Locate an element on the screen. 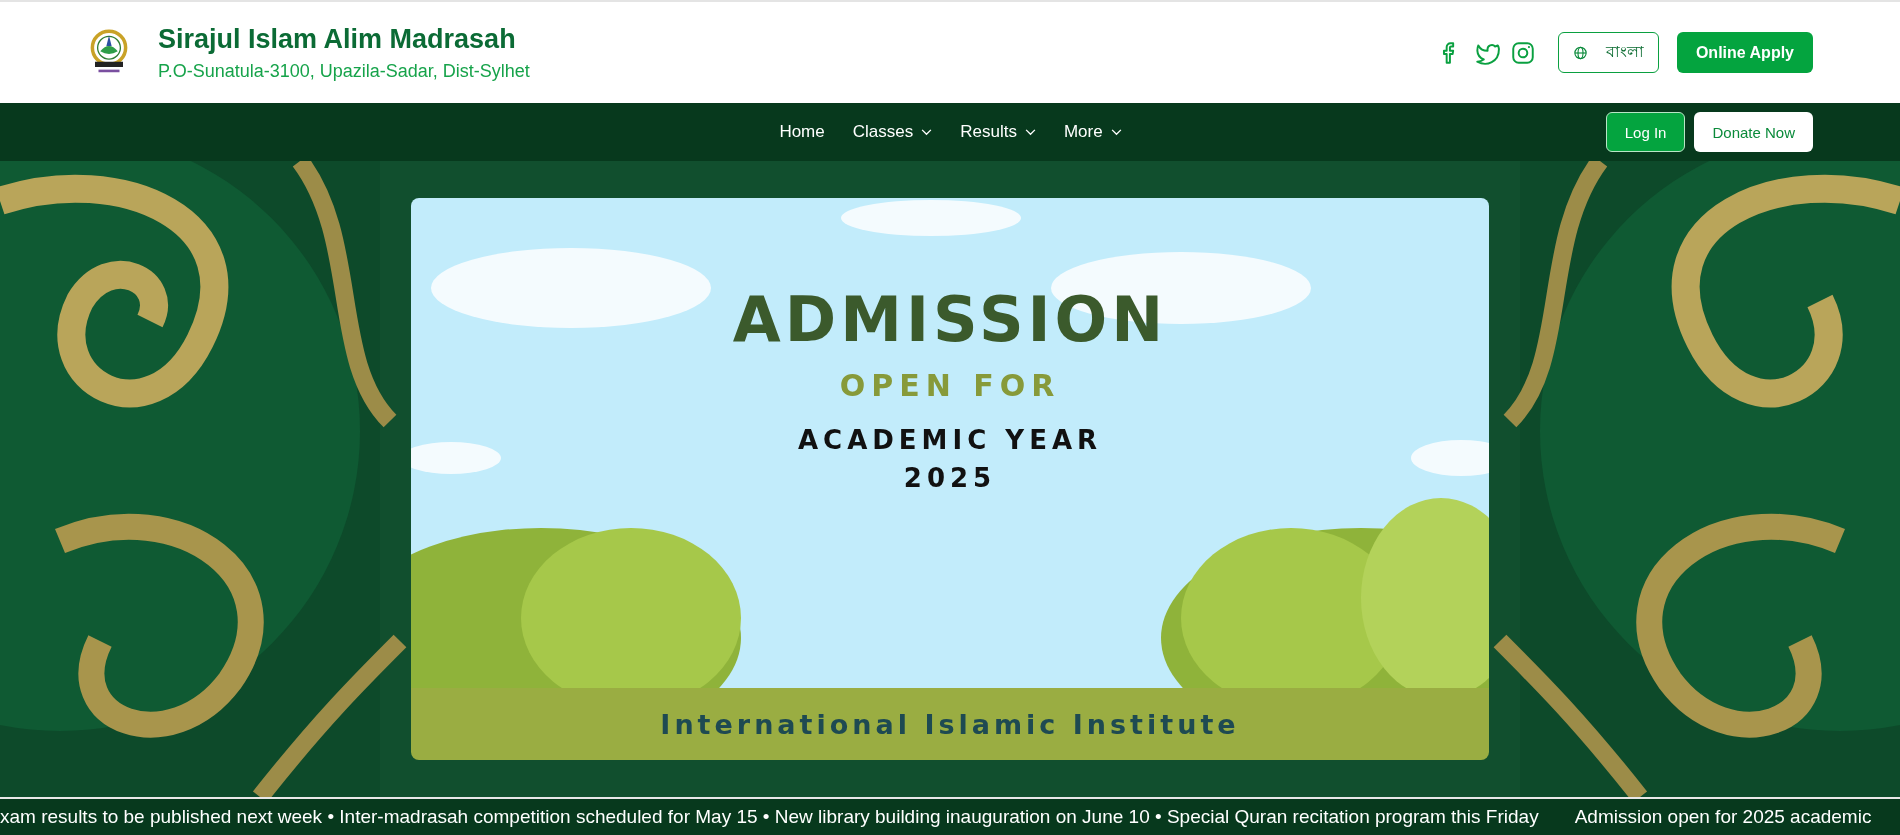 The image size is (1900, 835). nav-link: More is located at coordinates (1092, 132).